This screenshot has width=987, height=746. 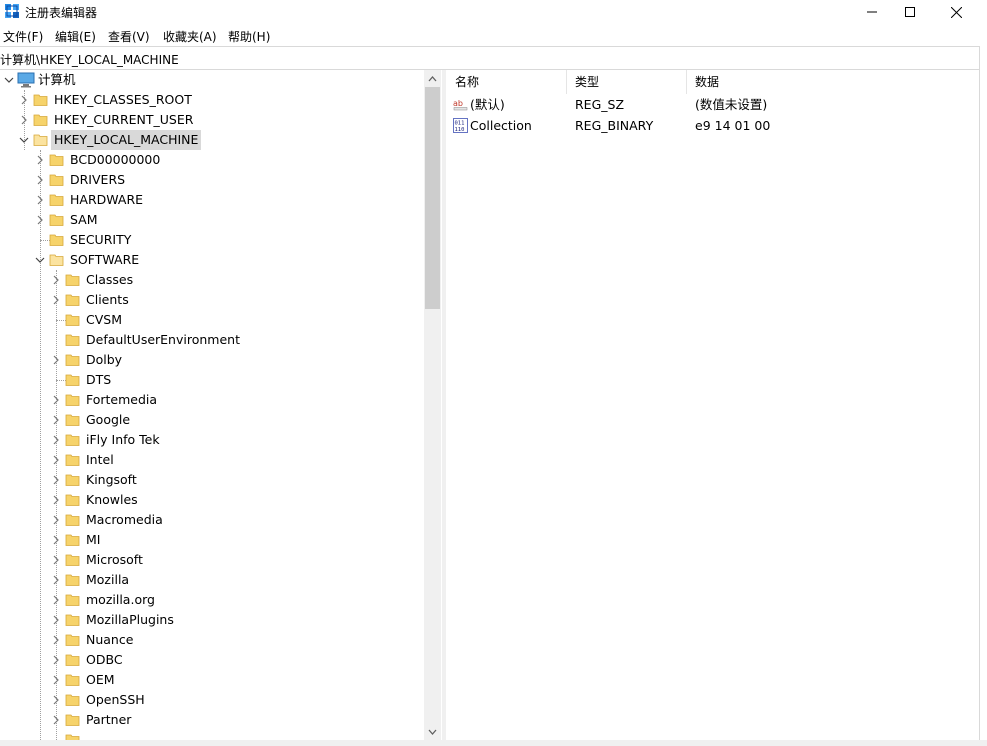 I want to click on tree-item-hardware: HARDWARE, so click(x=210, y=200).